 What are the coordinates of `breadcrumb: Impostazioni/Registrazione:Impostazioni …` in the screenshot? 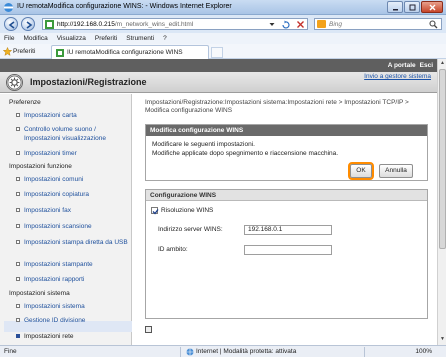 It's located at (277, 106).